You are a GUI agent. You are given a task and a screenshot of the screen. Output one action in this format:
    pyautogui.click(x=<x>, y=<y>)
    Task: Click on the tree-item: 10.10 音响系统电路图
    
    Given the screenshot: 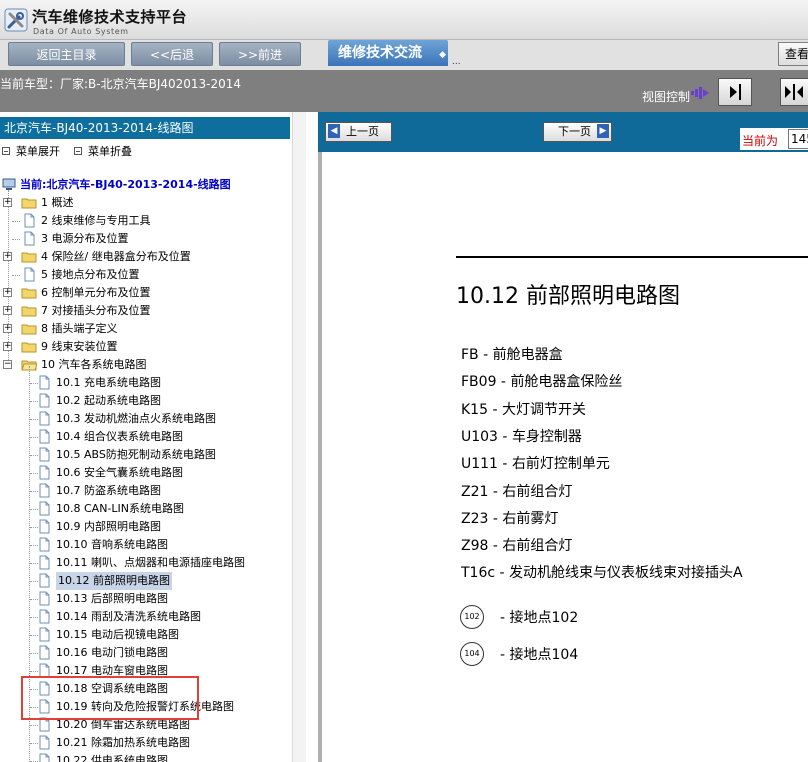 What is the action you would take?
    pyautogui.click(x=148, y=545)
    